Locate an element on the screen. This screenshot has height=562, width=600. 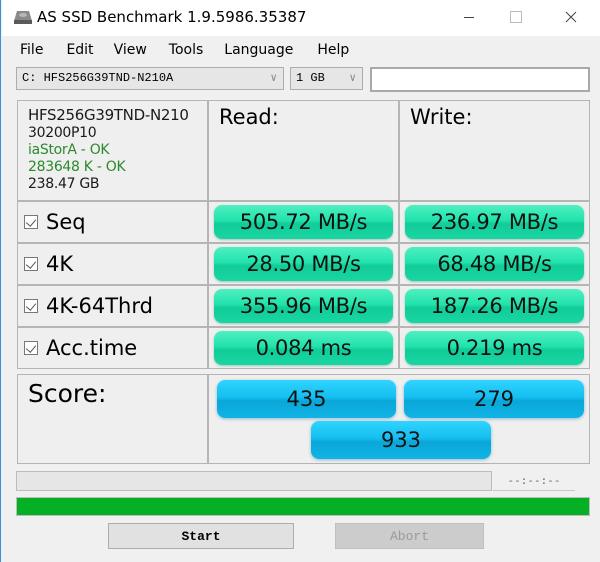
close-button is located at coordinates (571, 17).